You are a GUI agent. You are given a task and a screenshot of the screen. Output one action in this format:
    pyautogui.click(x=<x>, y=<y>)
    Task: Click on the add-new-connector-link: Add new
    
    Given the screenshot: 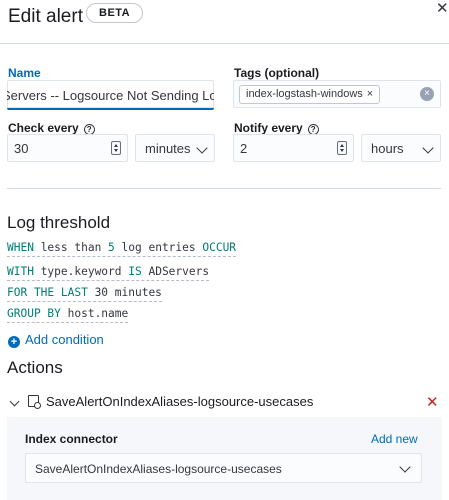 What is the action you would take?
    pyautogui.click(x=394, y=439)
    